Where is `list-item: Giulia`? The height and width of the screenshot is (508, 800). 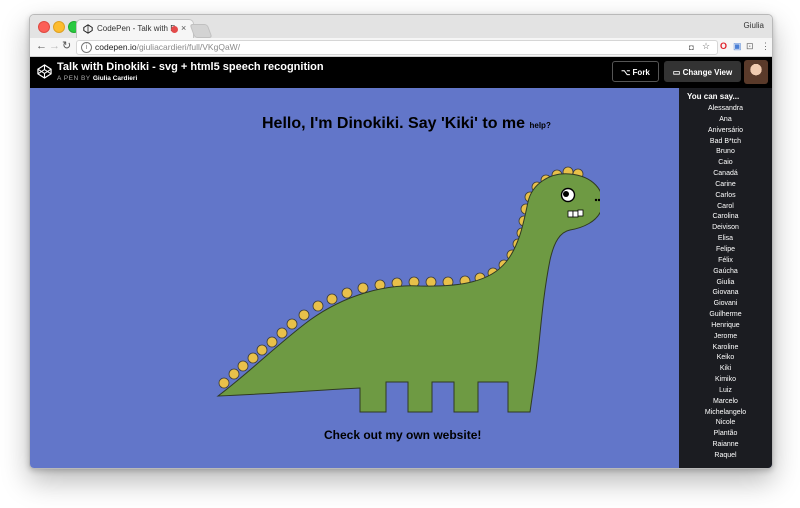
list-item: Giulia is located at coordinates (725, 282).